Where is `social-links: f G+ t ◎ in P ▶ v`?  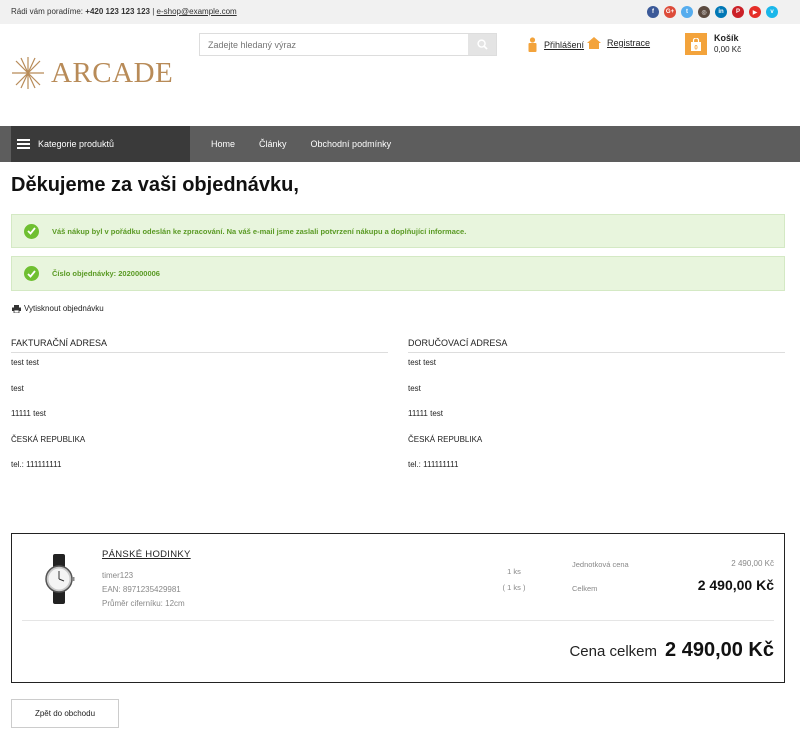 social-links: f G+ t ◎ in P ▶ v is located at coordinates (712, 12).